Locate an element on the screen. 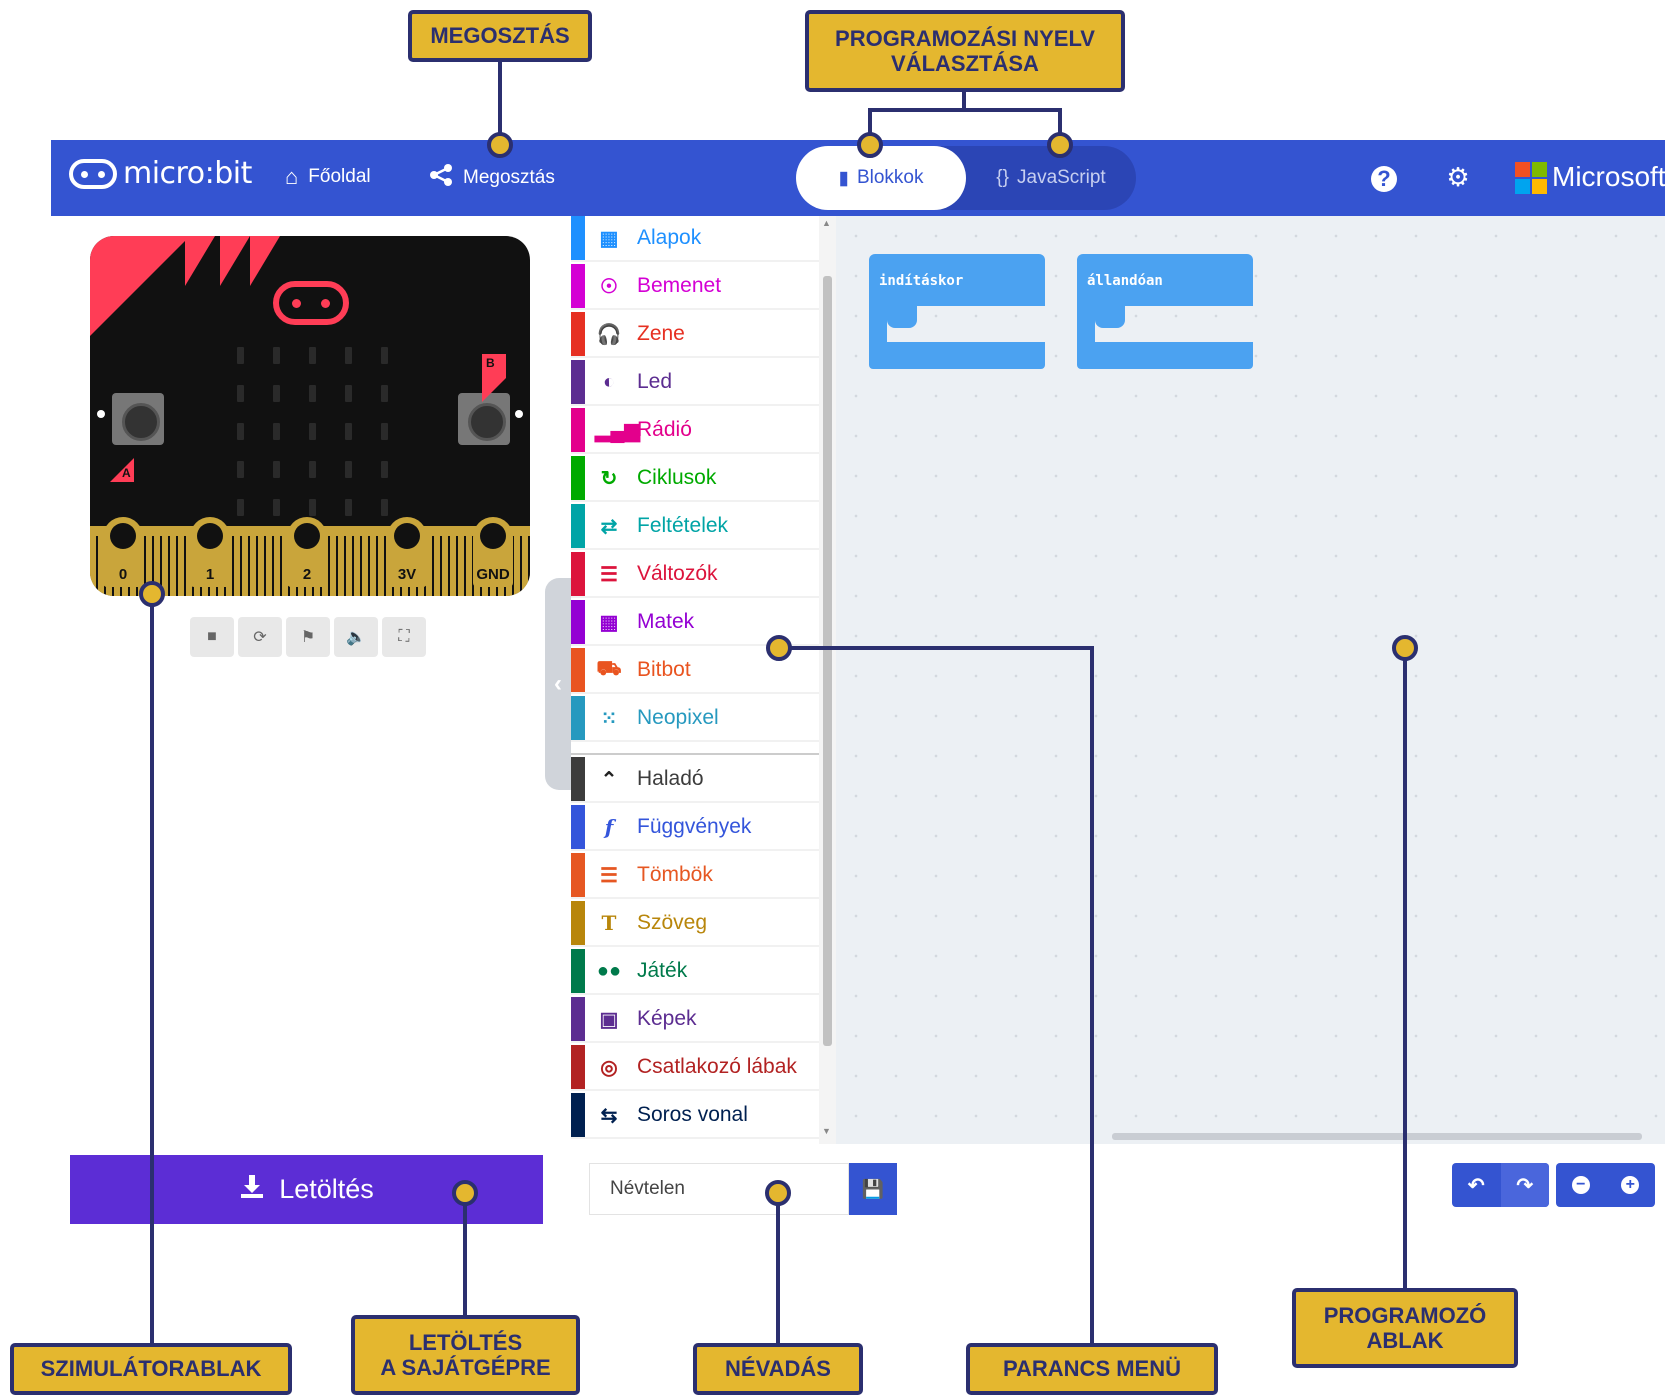 The image size is (1665, 1397). toolbox-item-bitbot: ⛟ Bitbot is located at coordinates (695, 671).